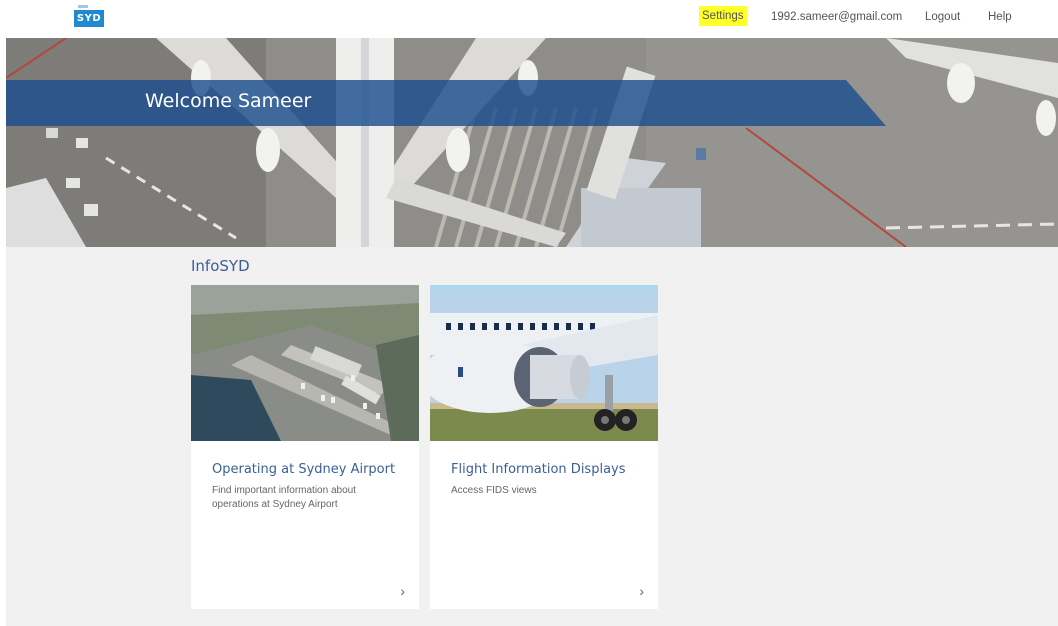  Describe the element at coordinates (544, 363) in the screenshot. I see `aircraft-engine-image` at that location.